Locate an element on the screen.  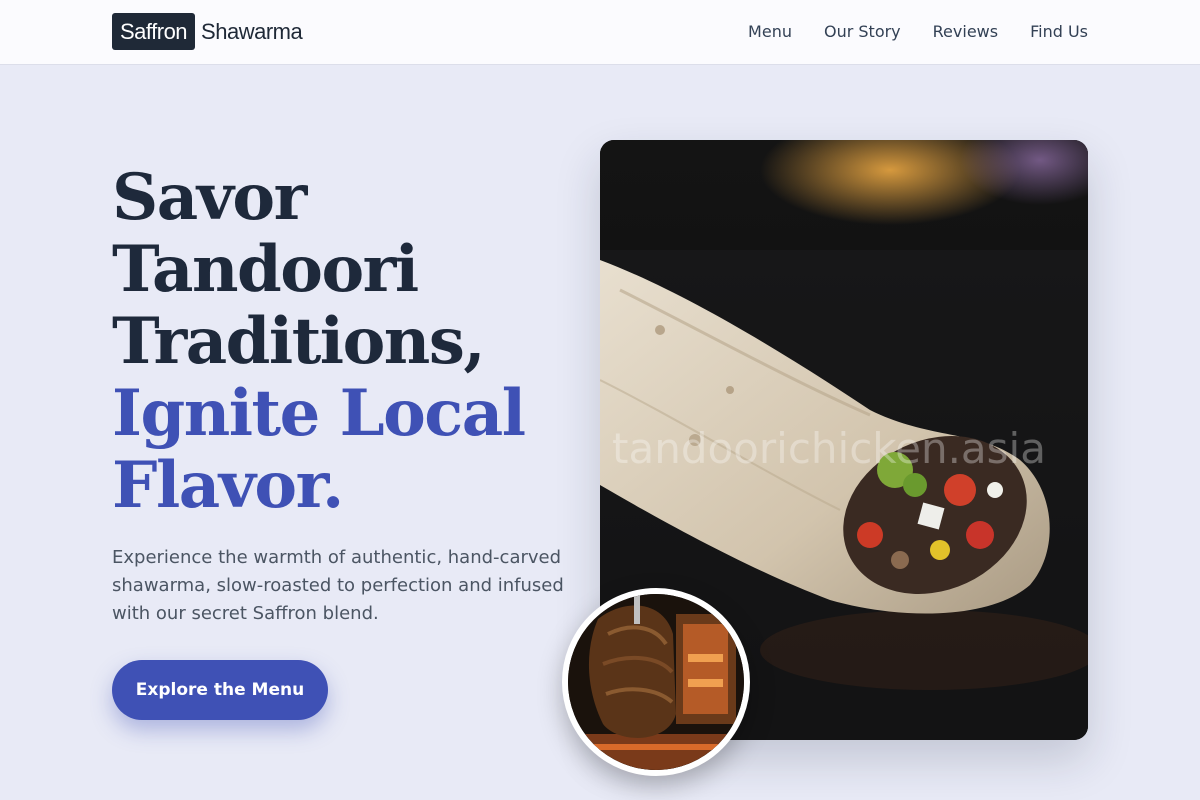
explore-menu-button: Explore the Menu is located at coordinates (220, 690).